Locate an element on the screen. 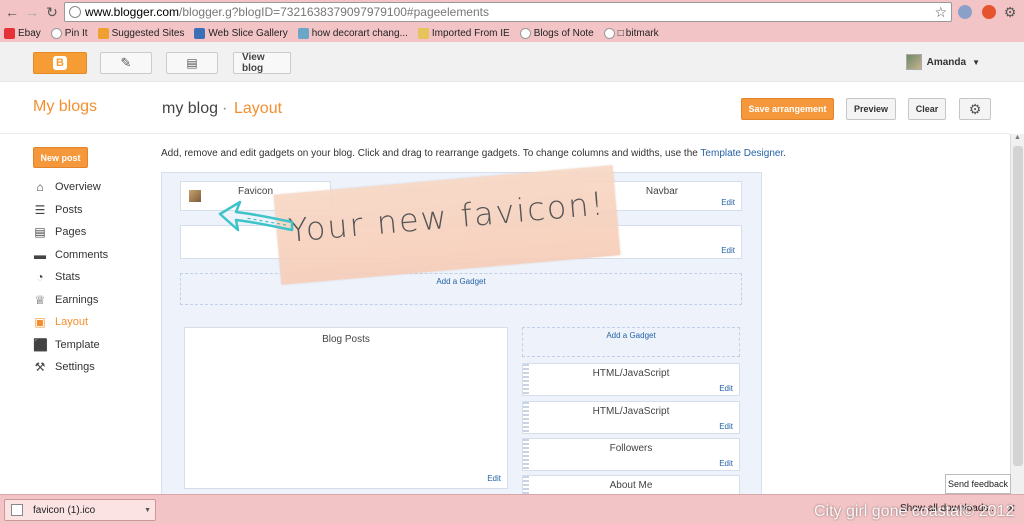 This screenshot has height=524, width=1024. sidebar-item-overview: ⌂ Overview is located at coordinates (70, 187).